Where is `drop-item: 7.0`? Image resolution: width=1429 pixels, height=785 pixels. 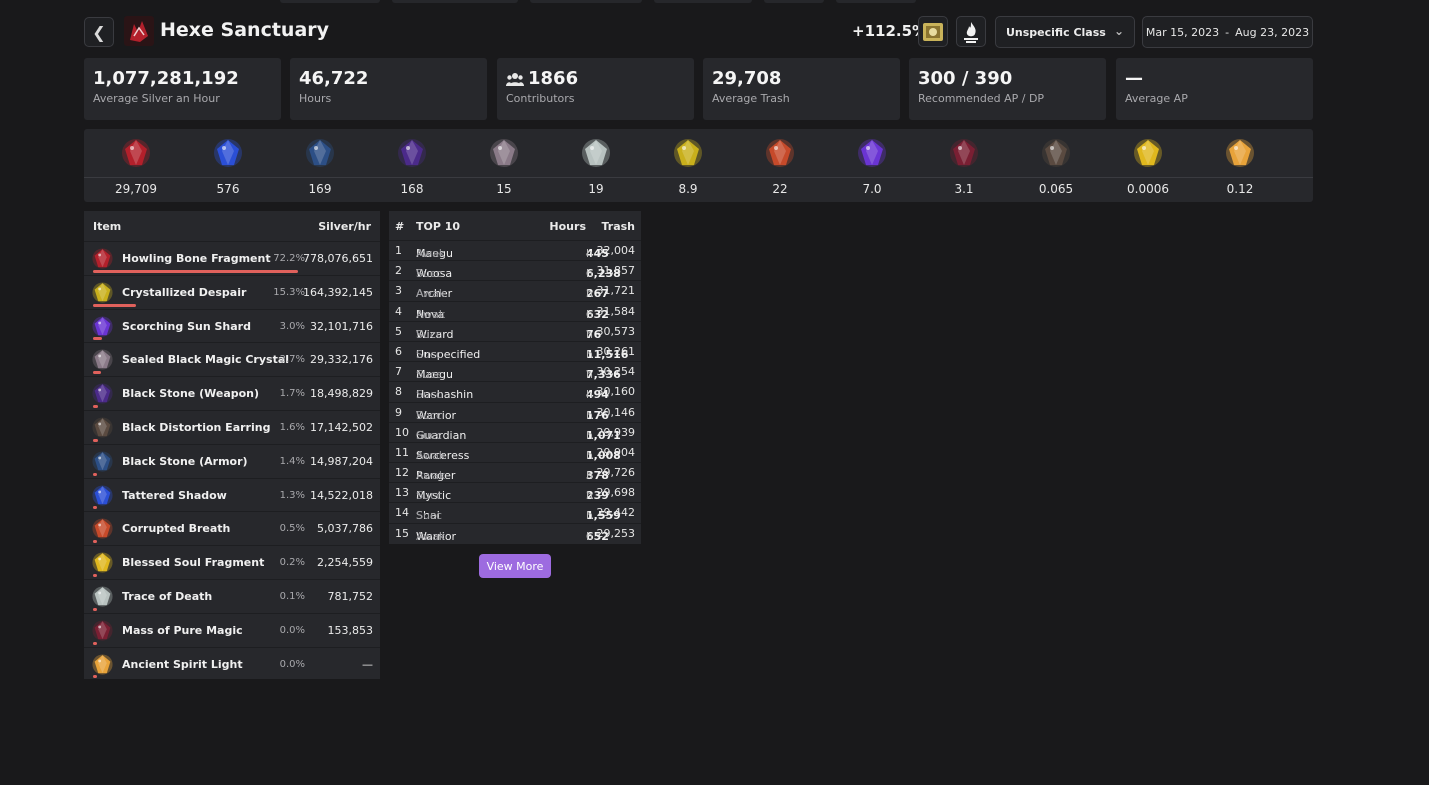
drop-item: 7.0 is located at coordinates (871, 165).